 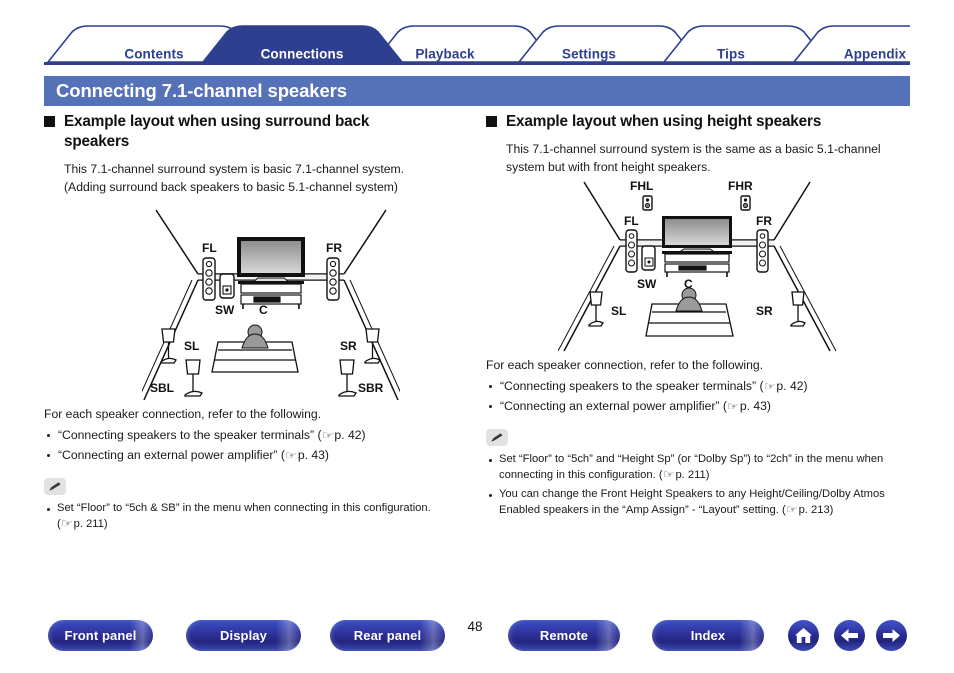 I want to click on arrow-left-icon, so click(x=849, y=635).